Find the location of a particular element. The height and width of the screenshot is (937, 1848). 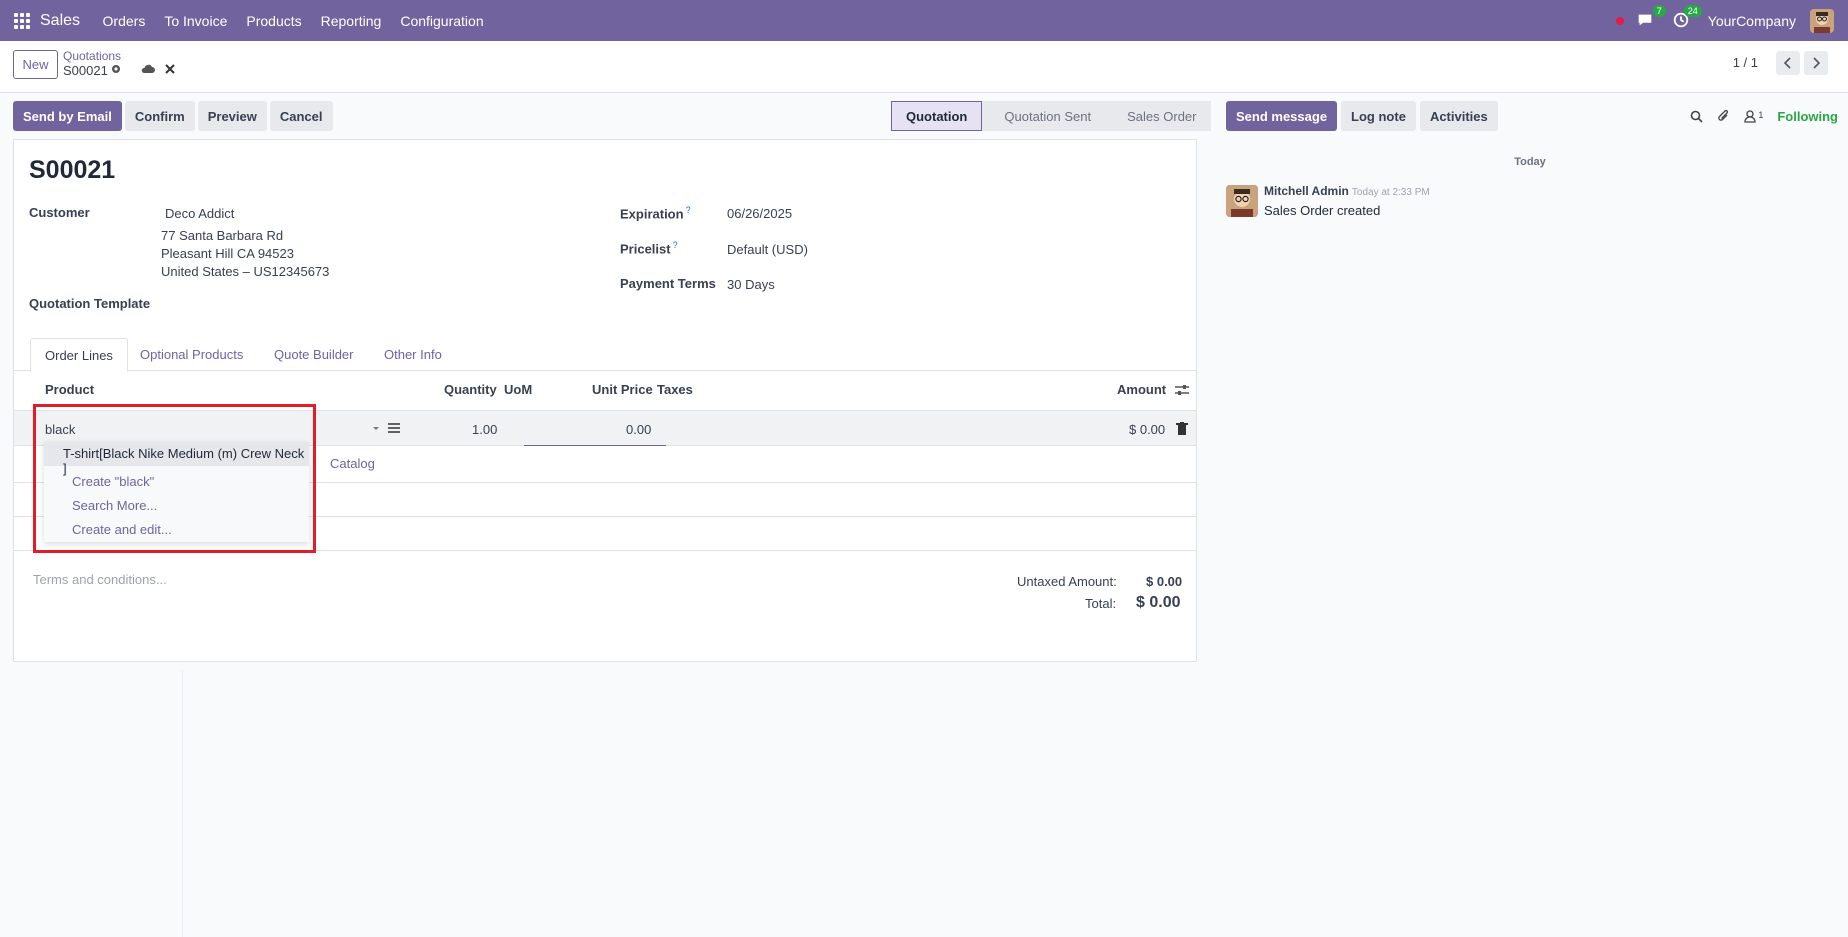

chevron-right-icon is located at coordinates (1816, 63).